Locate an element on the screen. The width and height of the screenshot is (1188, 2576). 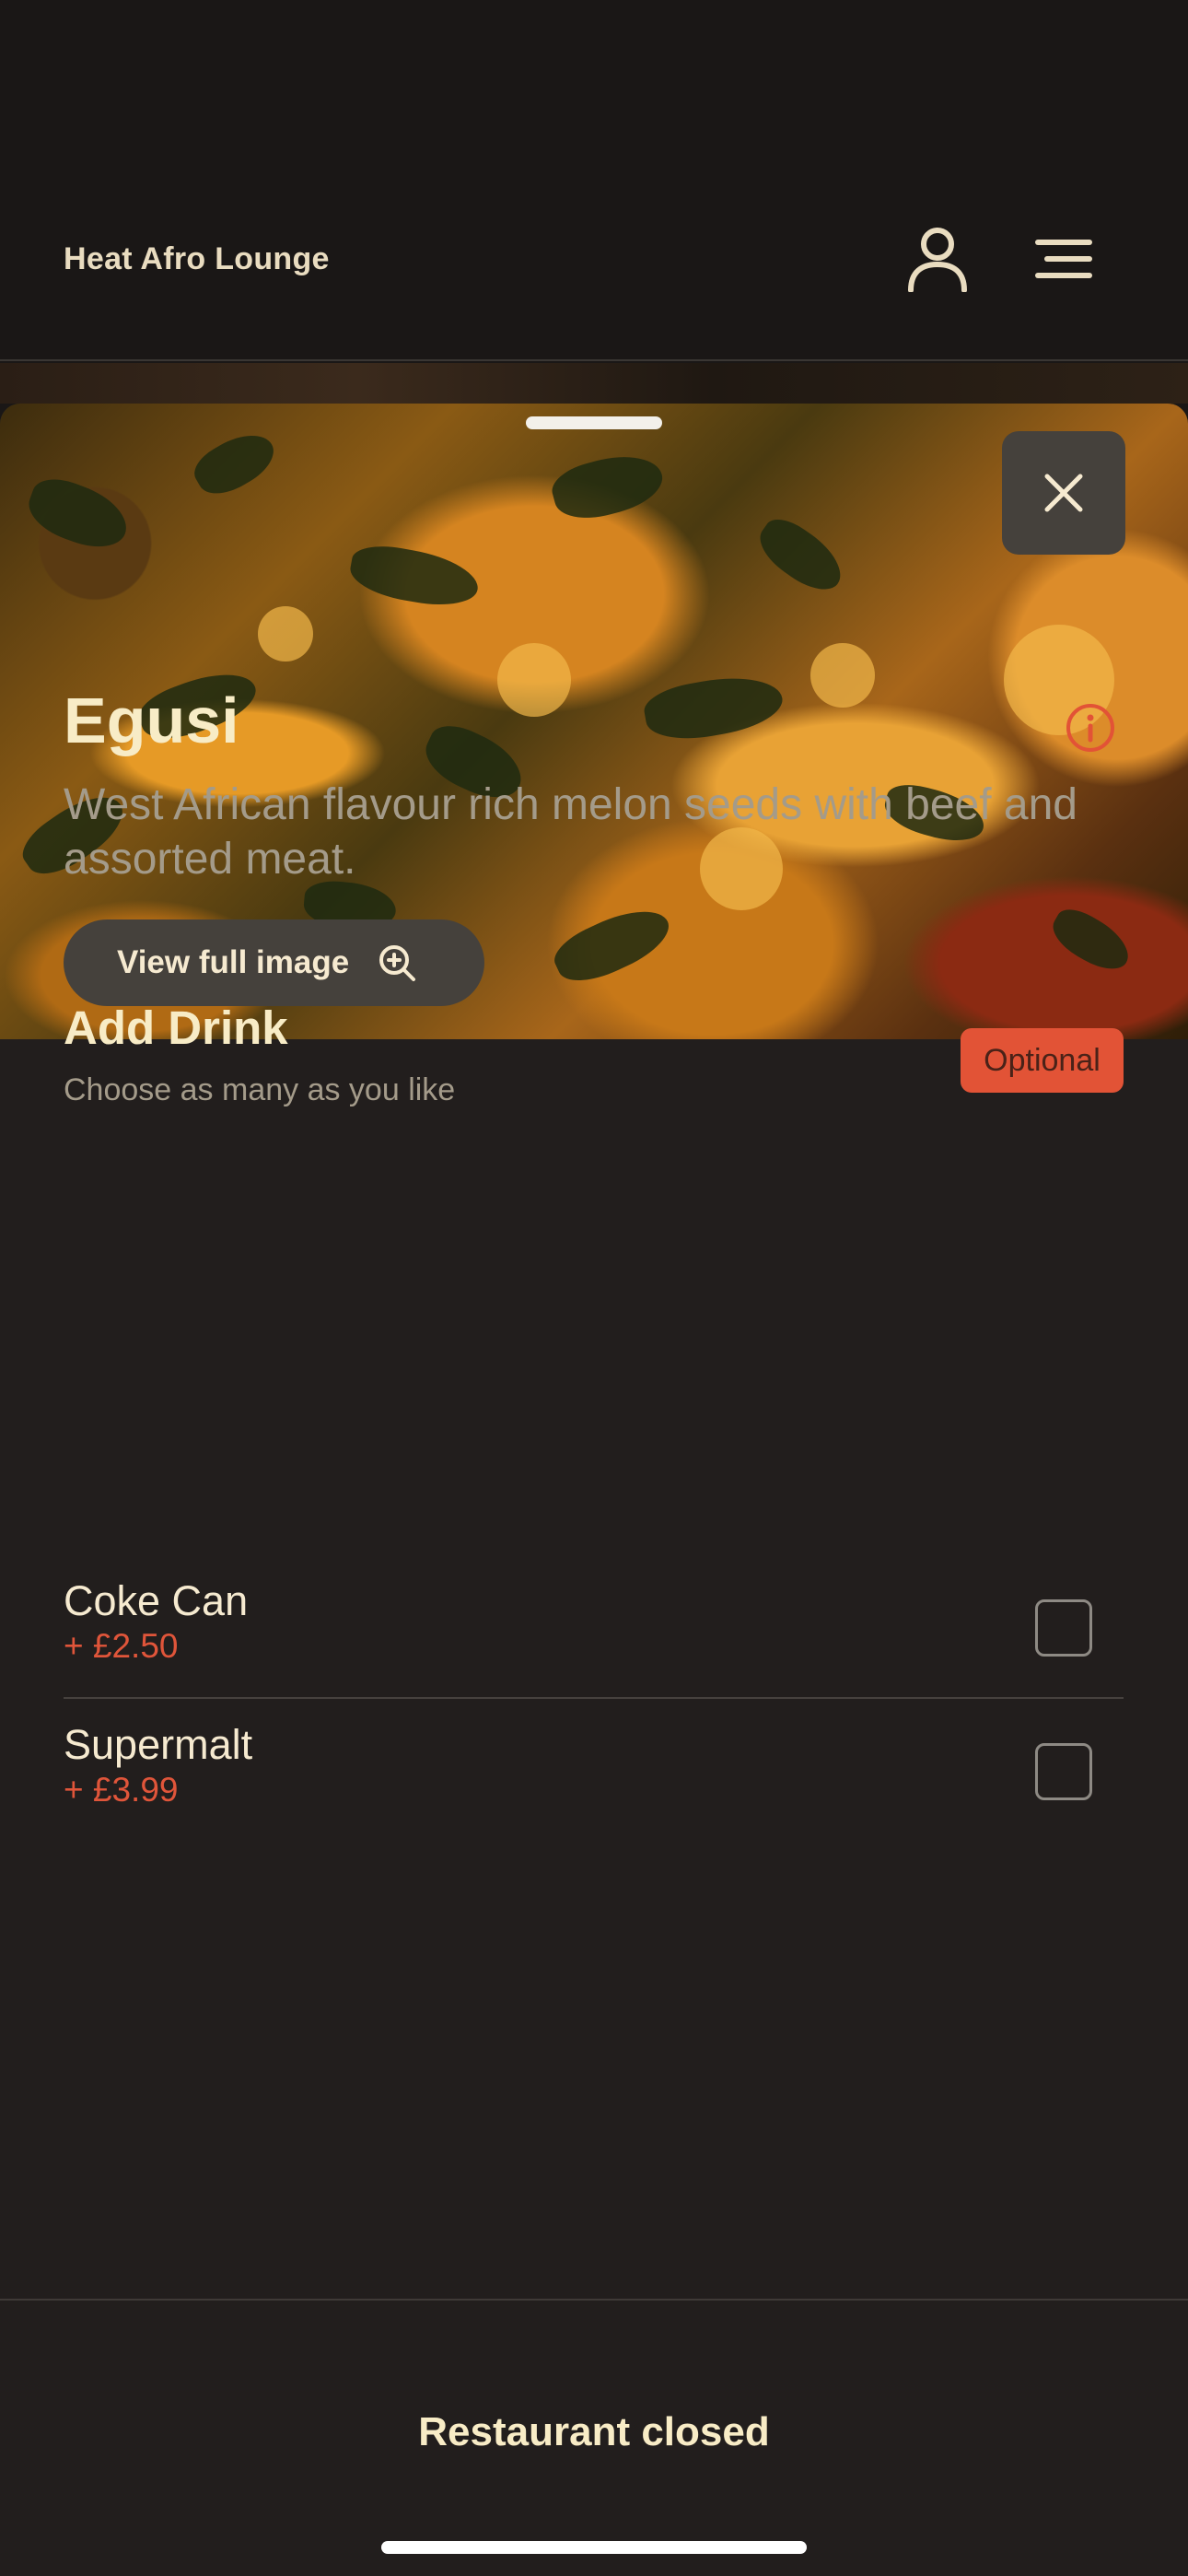
modifier-option: Coke Can + £2.50 is located at coordinates (594, 1649).